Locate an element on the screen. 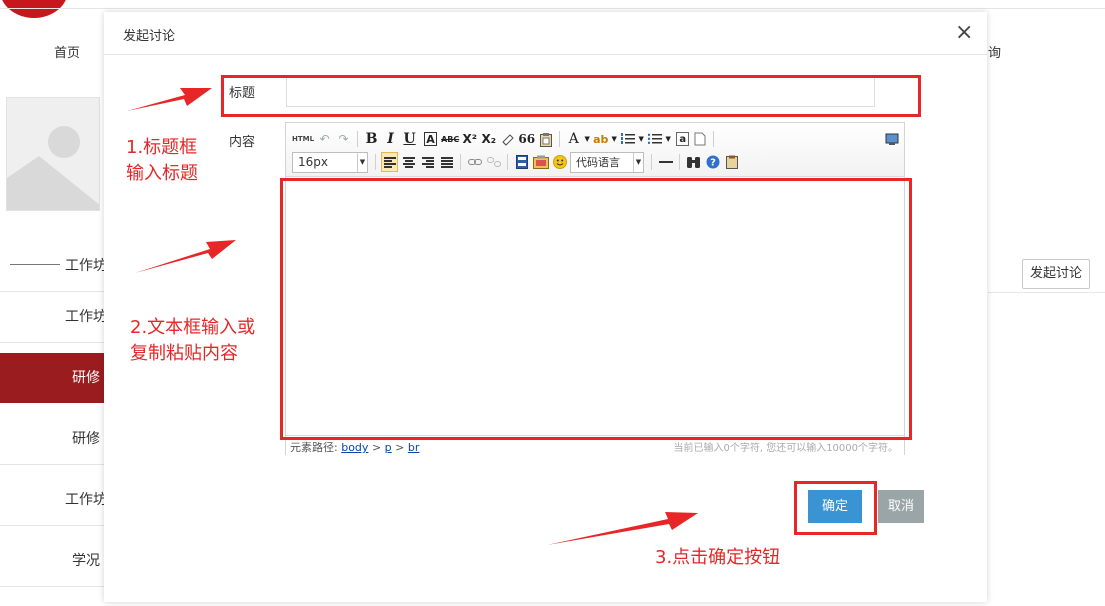  sidebar-item-label: 学况 is located at coordinates (86, 561).